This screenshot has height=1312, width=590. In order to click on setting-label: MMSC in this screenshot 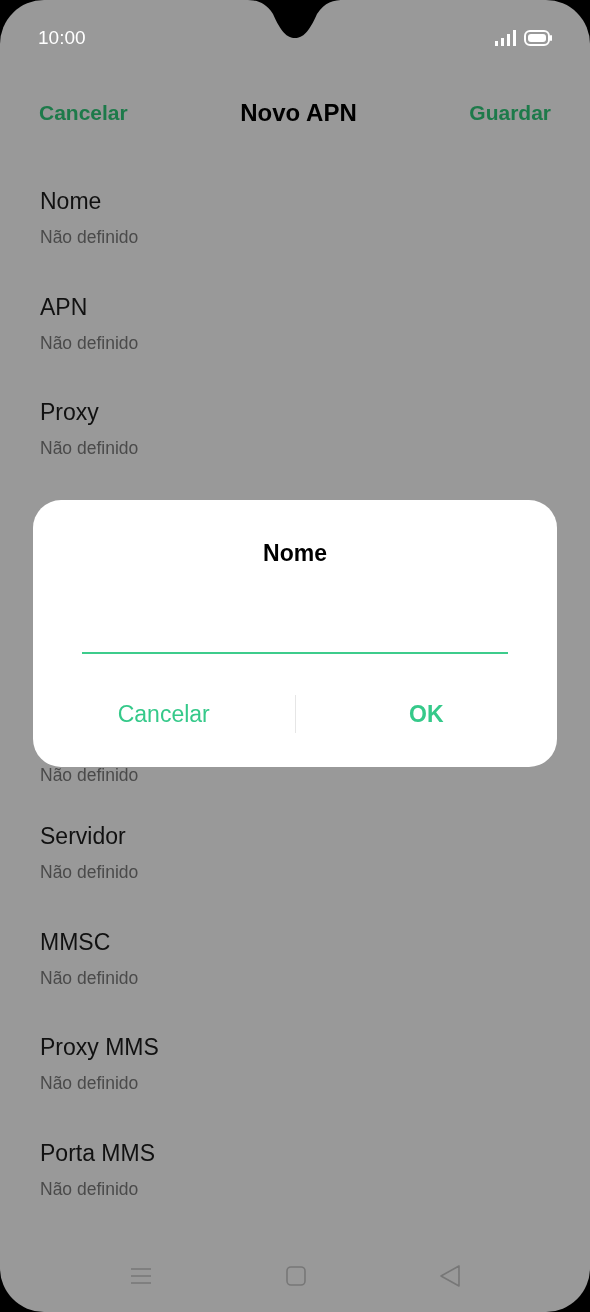, I will do `click(295, 941)`.